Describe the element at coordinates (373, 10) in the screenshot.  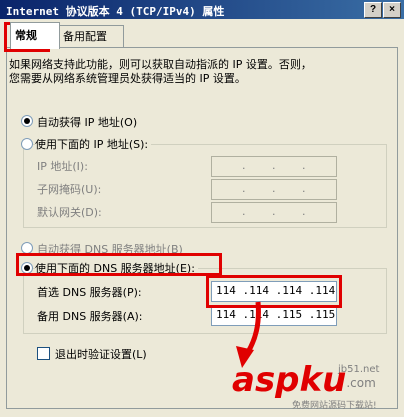
I see `help-button: ?` at that location.